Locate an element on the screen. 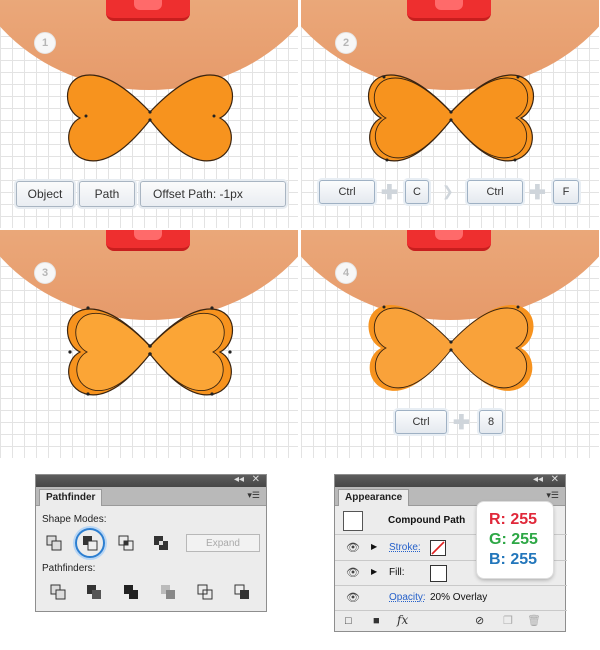 This screenshot has width=600, height=650. blue-value: B: 255 is located at coordinates (513, 559).